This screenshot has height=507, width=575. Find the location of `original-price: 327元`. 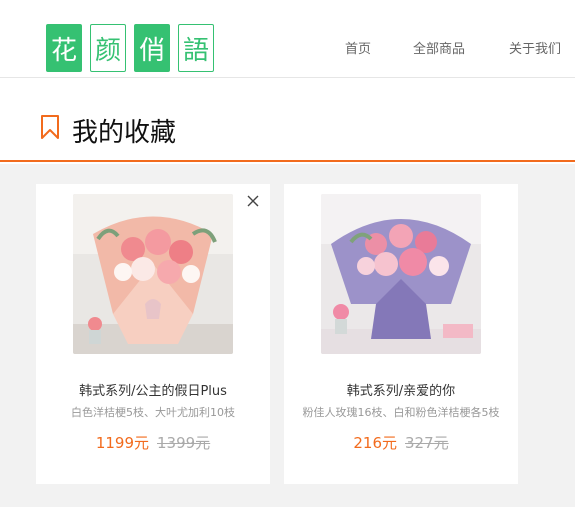

original-price: 327元 is located at coordinates (427, 443).